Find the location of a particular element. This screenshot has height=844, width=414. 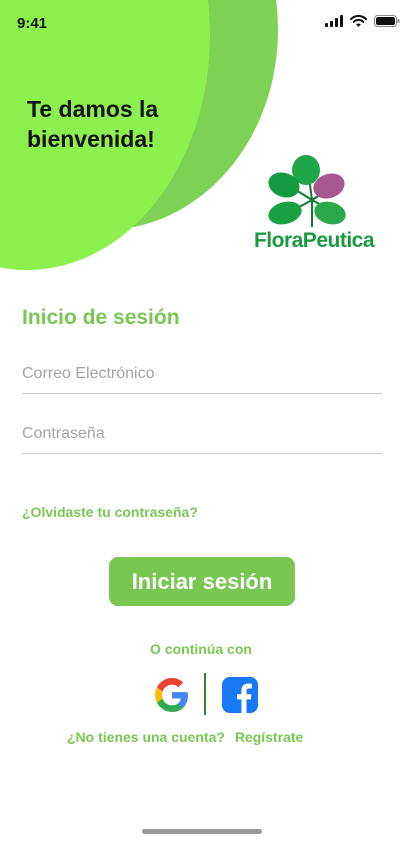

battery-icon is located at coordinates (387, 21).